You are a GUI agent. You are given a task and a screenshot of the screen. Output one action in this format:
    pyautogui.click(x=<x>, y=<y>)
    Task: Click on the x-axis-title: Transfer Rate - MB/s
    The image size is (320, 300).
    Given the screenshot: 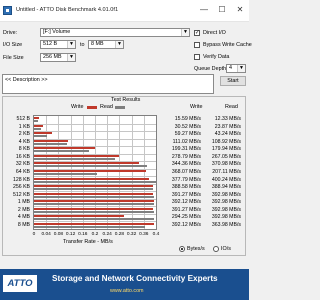 What is the action you would take?
    pyautogui.click(x=88, y=242)
    